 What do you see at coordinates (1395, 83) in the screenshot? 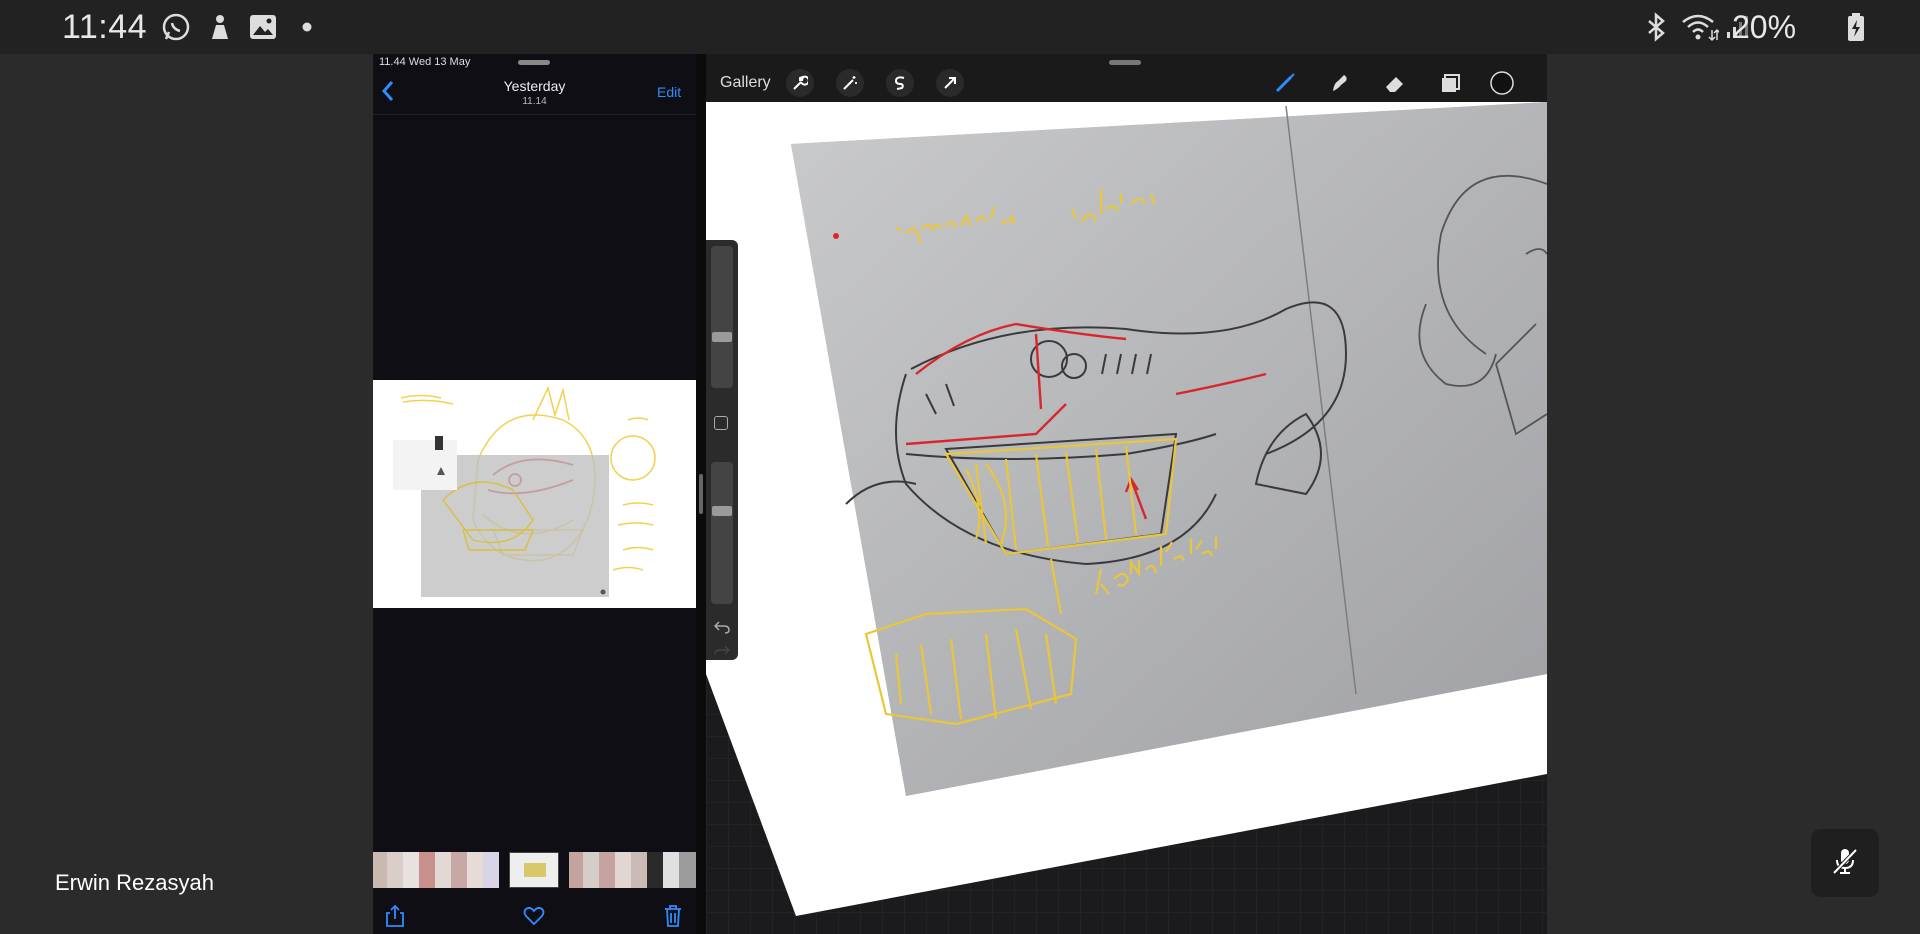
I see `eraser-icon` at bounding box center [1395, 83].